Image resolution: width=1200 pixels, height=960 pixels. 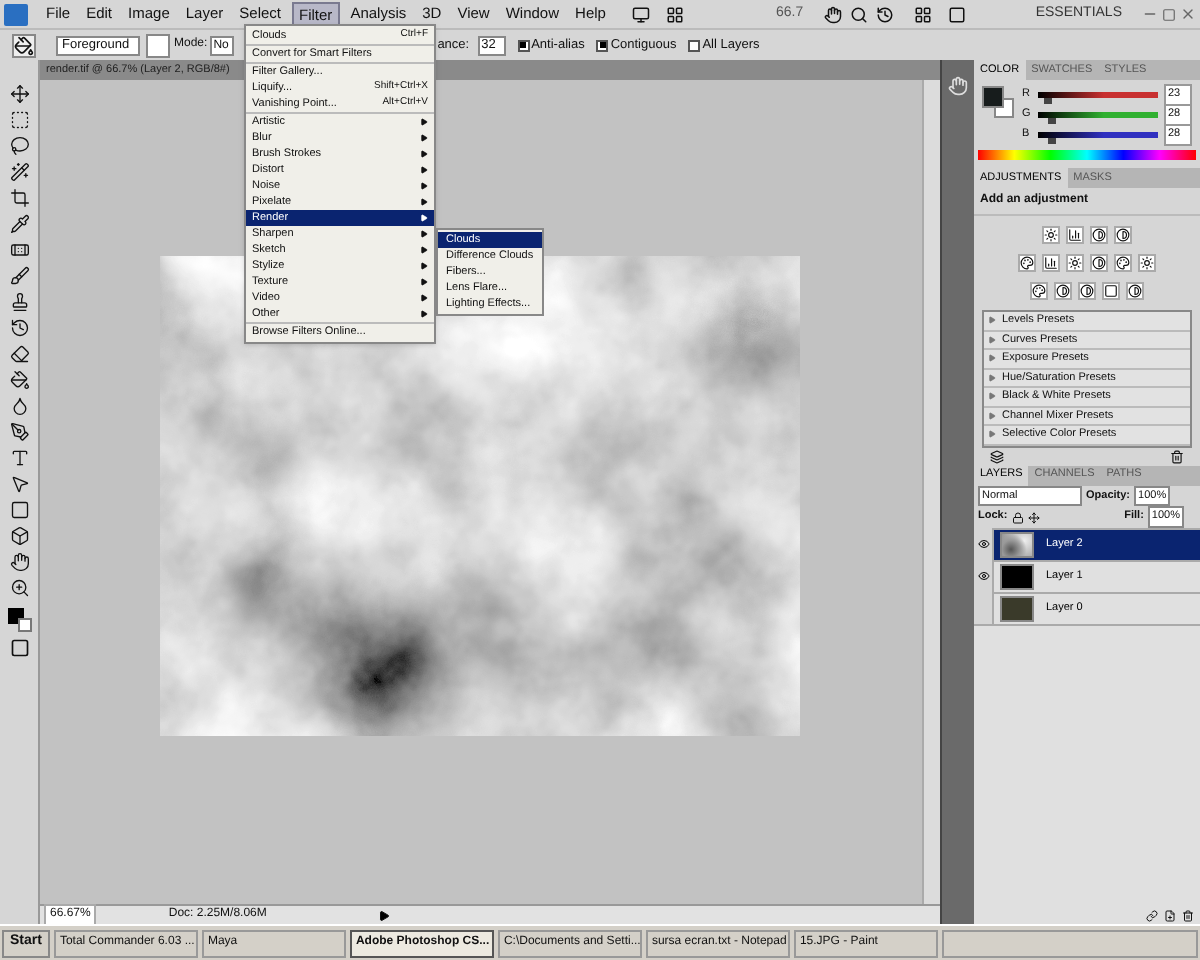 What do you see at coordinates (19, 146) in the screenshot?
I see `lasso-icon` at bounding box center [19, 146].